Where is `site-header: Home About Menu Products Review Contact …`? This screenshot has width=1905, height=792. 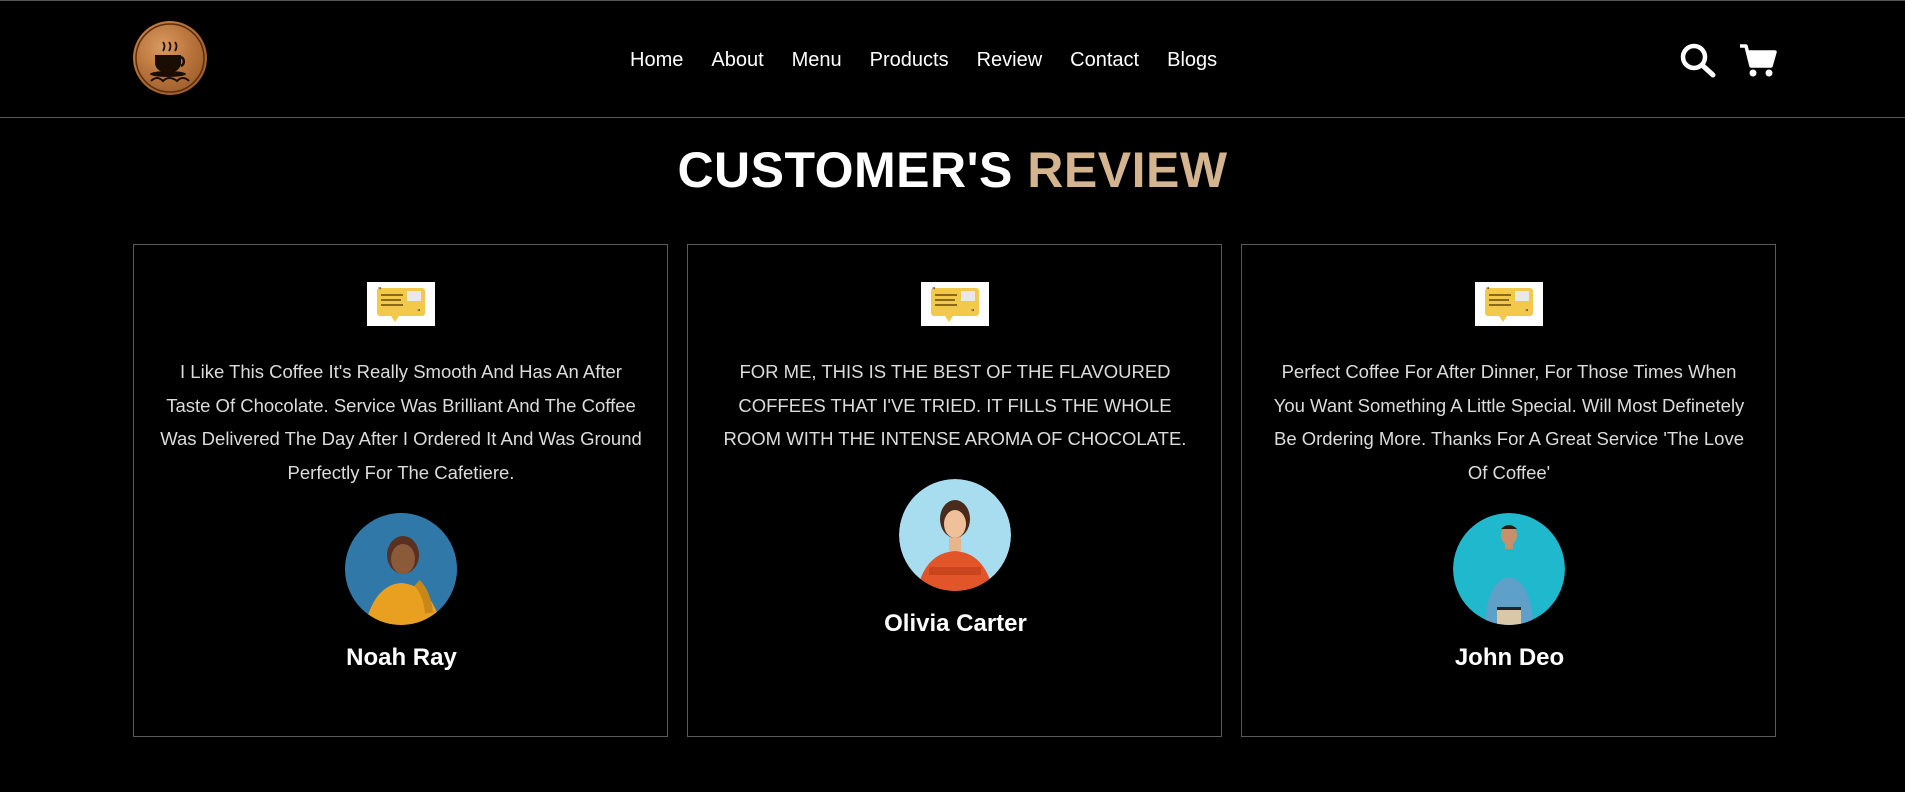 site-header: Home About Menu Products Review Contact … is located at coordinates (952, 59).